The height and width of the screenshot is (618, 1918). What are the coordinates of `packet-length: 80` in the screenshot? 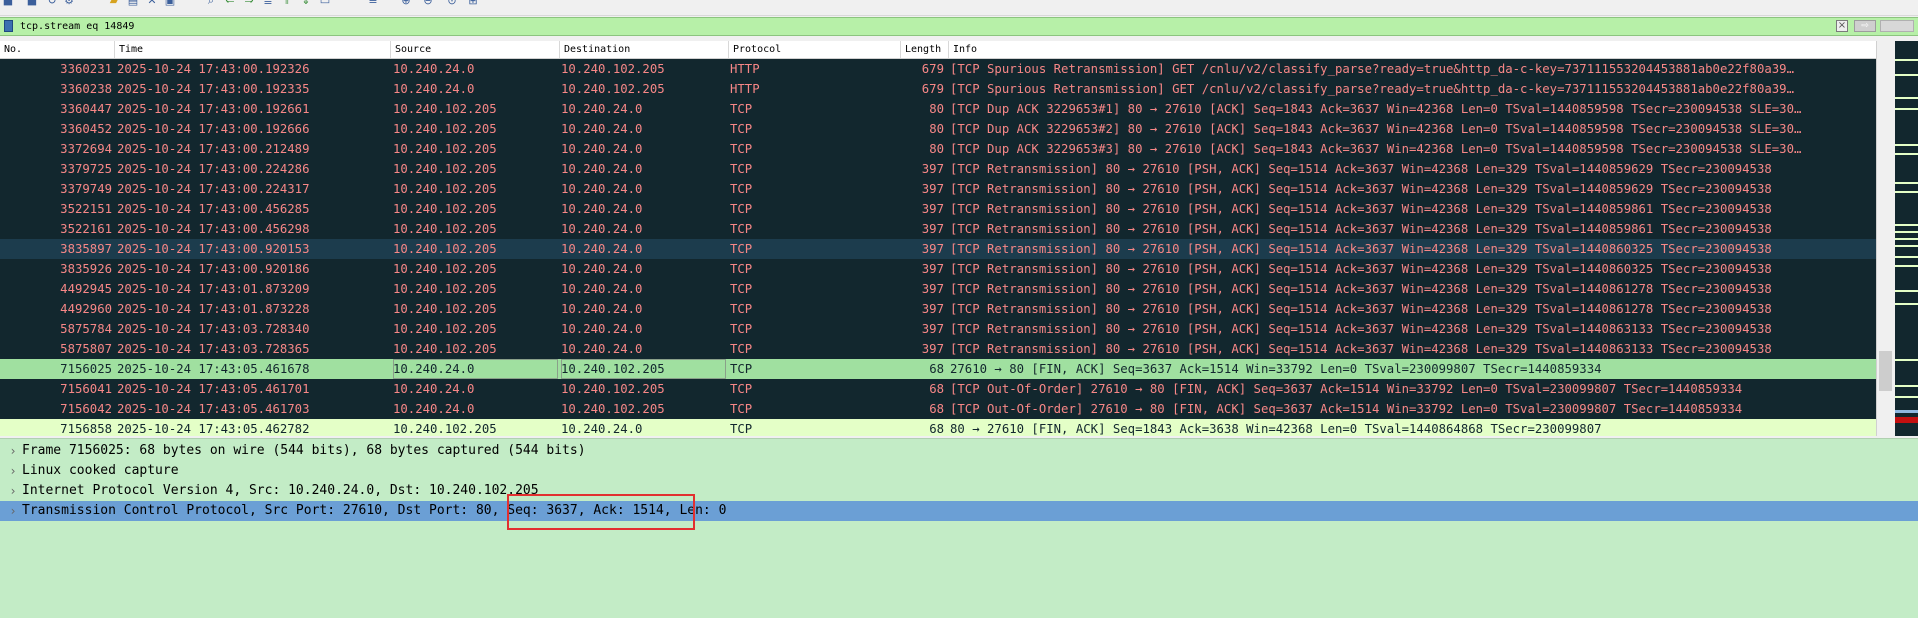 It's located at (936, 109).